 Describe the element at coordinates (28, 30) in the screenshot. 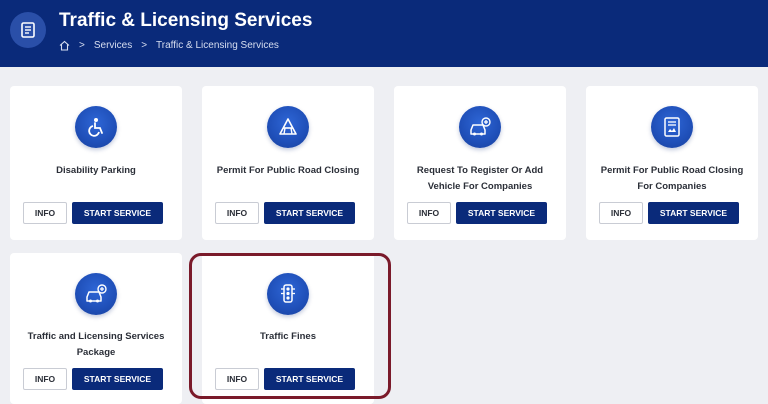

I see `document-icon` at that location.